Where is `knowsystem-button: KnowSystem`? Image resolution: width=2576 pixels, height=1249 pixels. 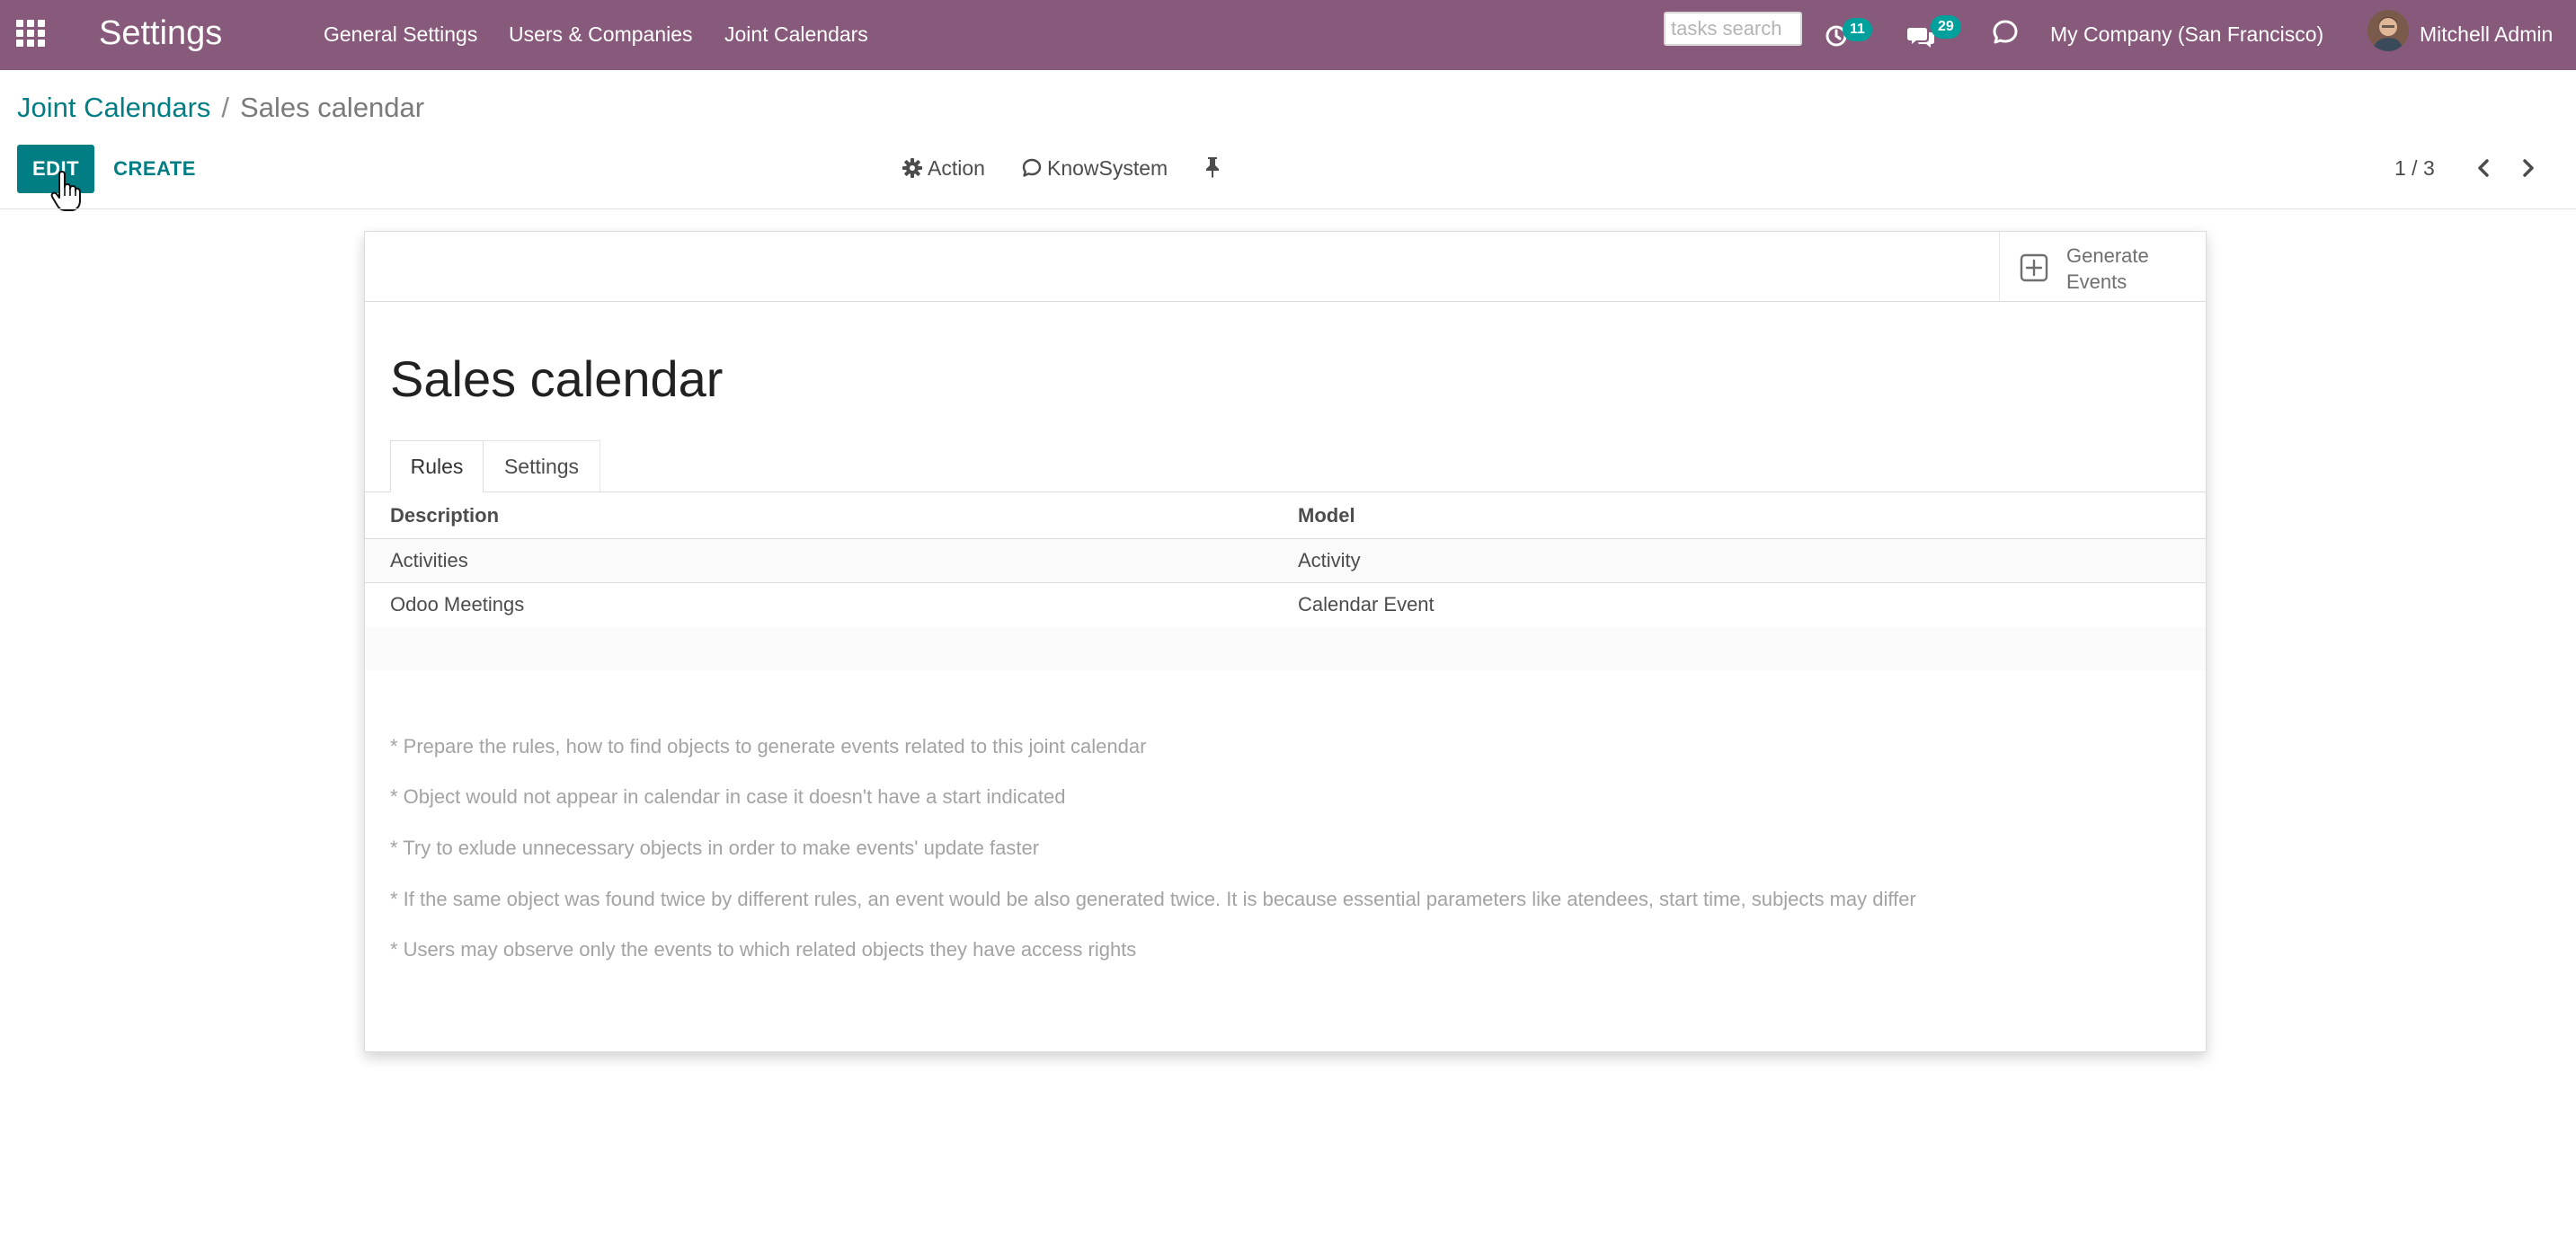 knowsystem-button: KnowSystem is located at coordinates (1095, 168).